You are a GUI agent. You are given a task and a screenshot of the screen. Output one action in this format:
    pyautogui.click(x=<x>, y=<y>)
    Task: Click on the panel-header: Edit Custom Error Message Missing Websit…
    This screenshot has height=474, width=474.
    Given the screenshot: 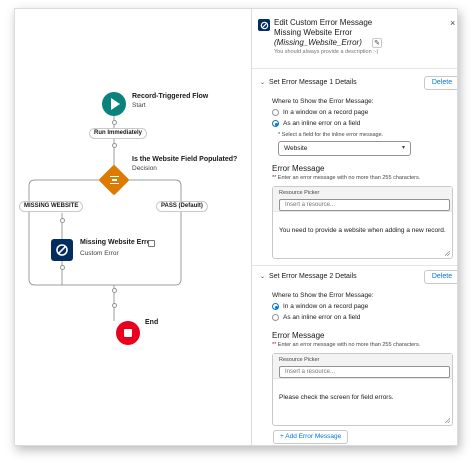 What is the action you would take?
    pyautogui.click(x=354, y=33)
    